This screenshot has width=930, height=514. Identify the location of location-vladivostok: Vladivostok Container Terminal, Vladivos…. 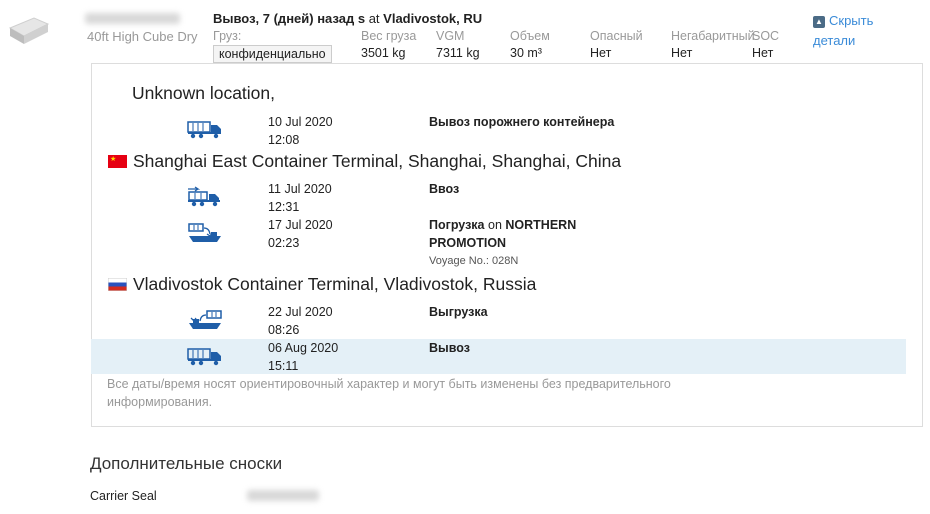
(322, 284).